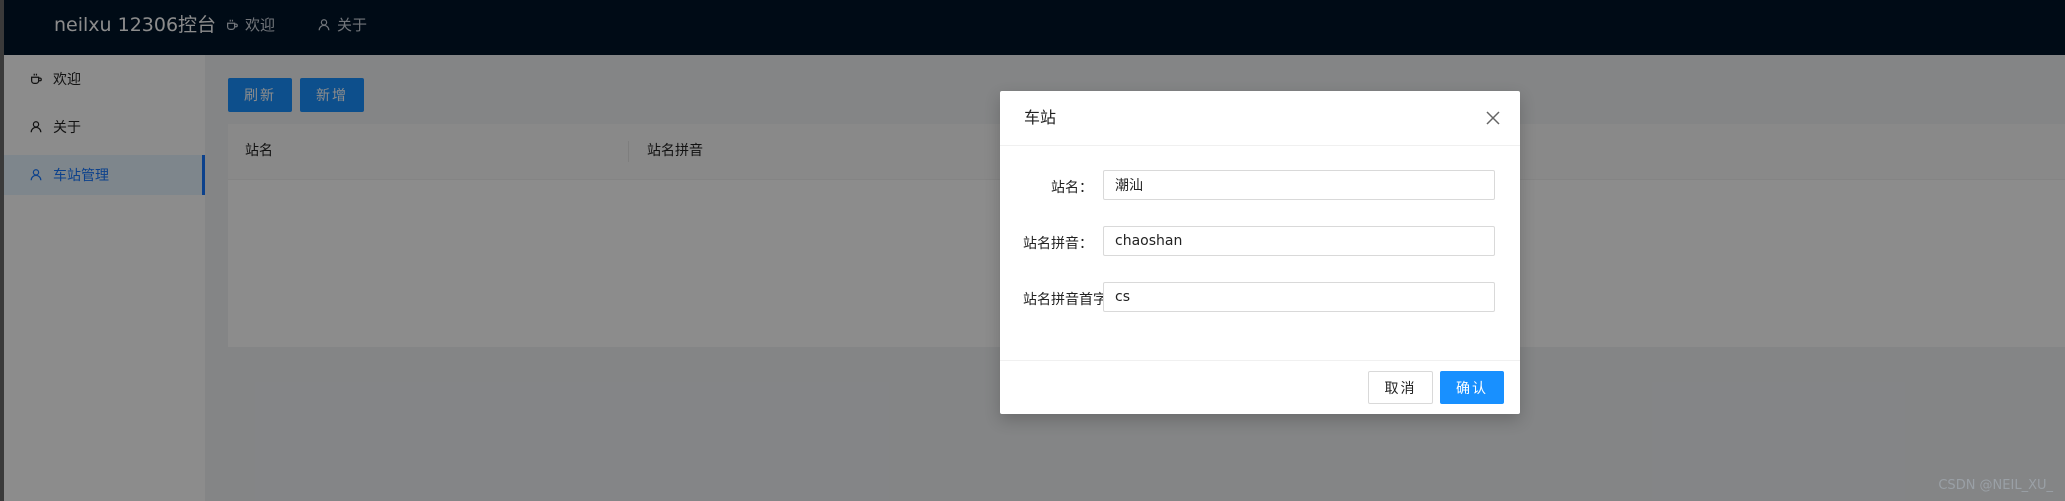 The height and width of the screenshot is (501, 2065). I want to click on station-pinyin-initials-label: 站名拼音首字, so click(1063, 300).